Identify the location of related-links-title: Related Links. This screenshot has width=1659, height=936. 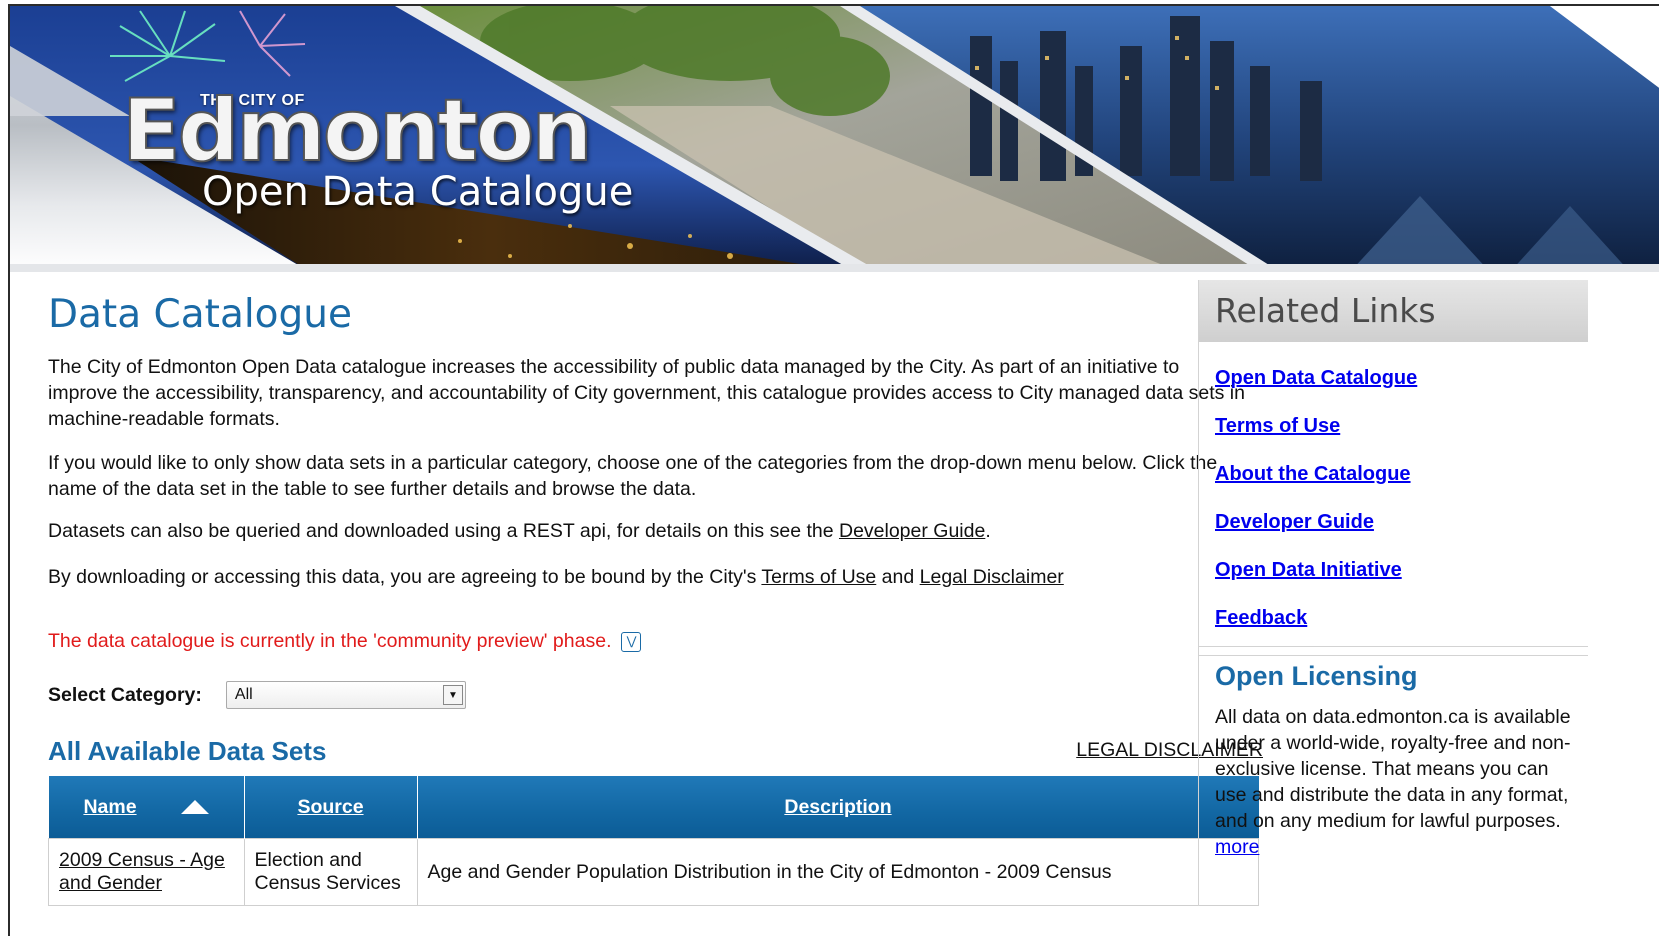
(1393, 311).